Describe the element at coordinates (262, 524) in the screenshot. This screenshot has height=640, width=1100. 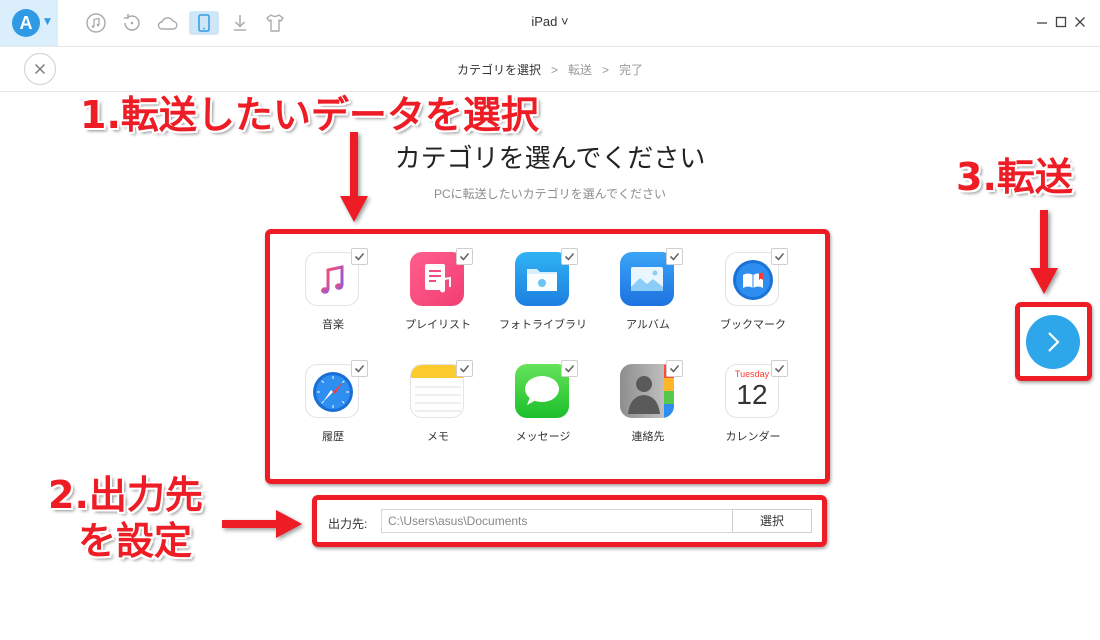
I see `arrow-right-icon` at that location.